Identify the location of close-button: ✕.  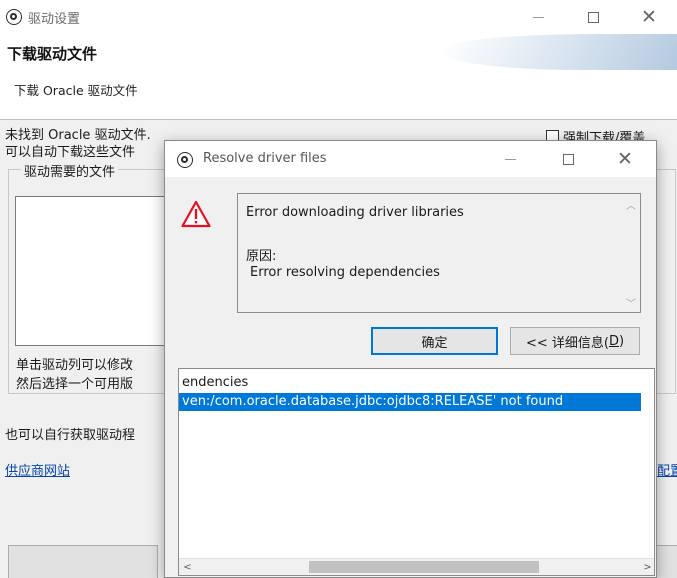
(649, 17).